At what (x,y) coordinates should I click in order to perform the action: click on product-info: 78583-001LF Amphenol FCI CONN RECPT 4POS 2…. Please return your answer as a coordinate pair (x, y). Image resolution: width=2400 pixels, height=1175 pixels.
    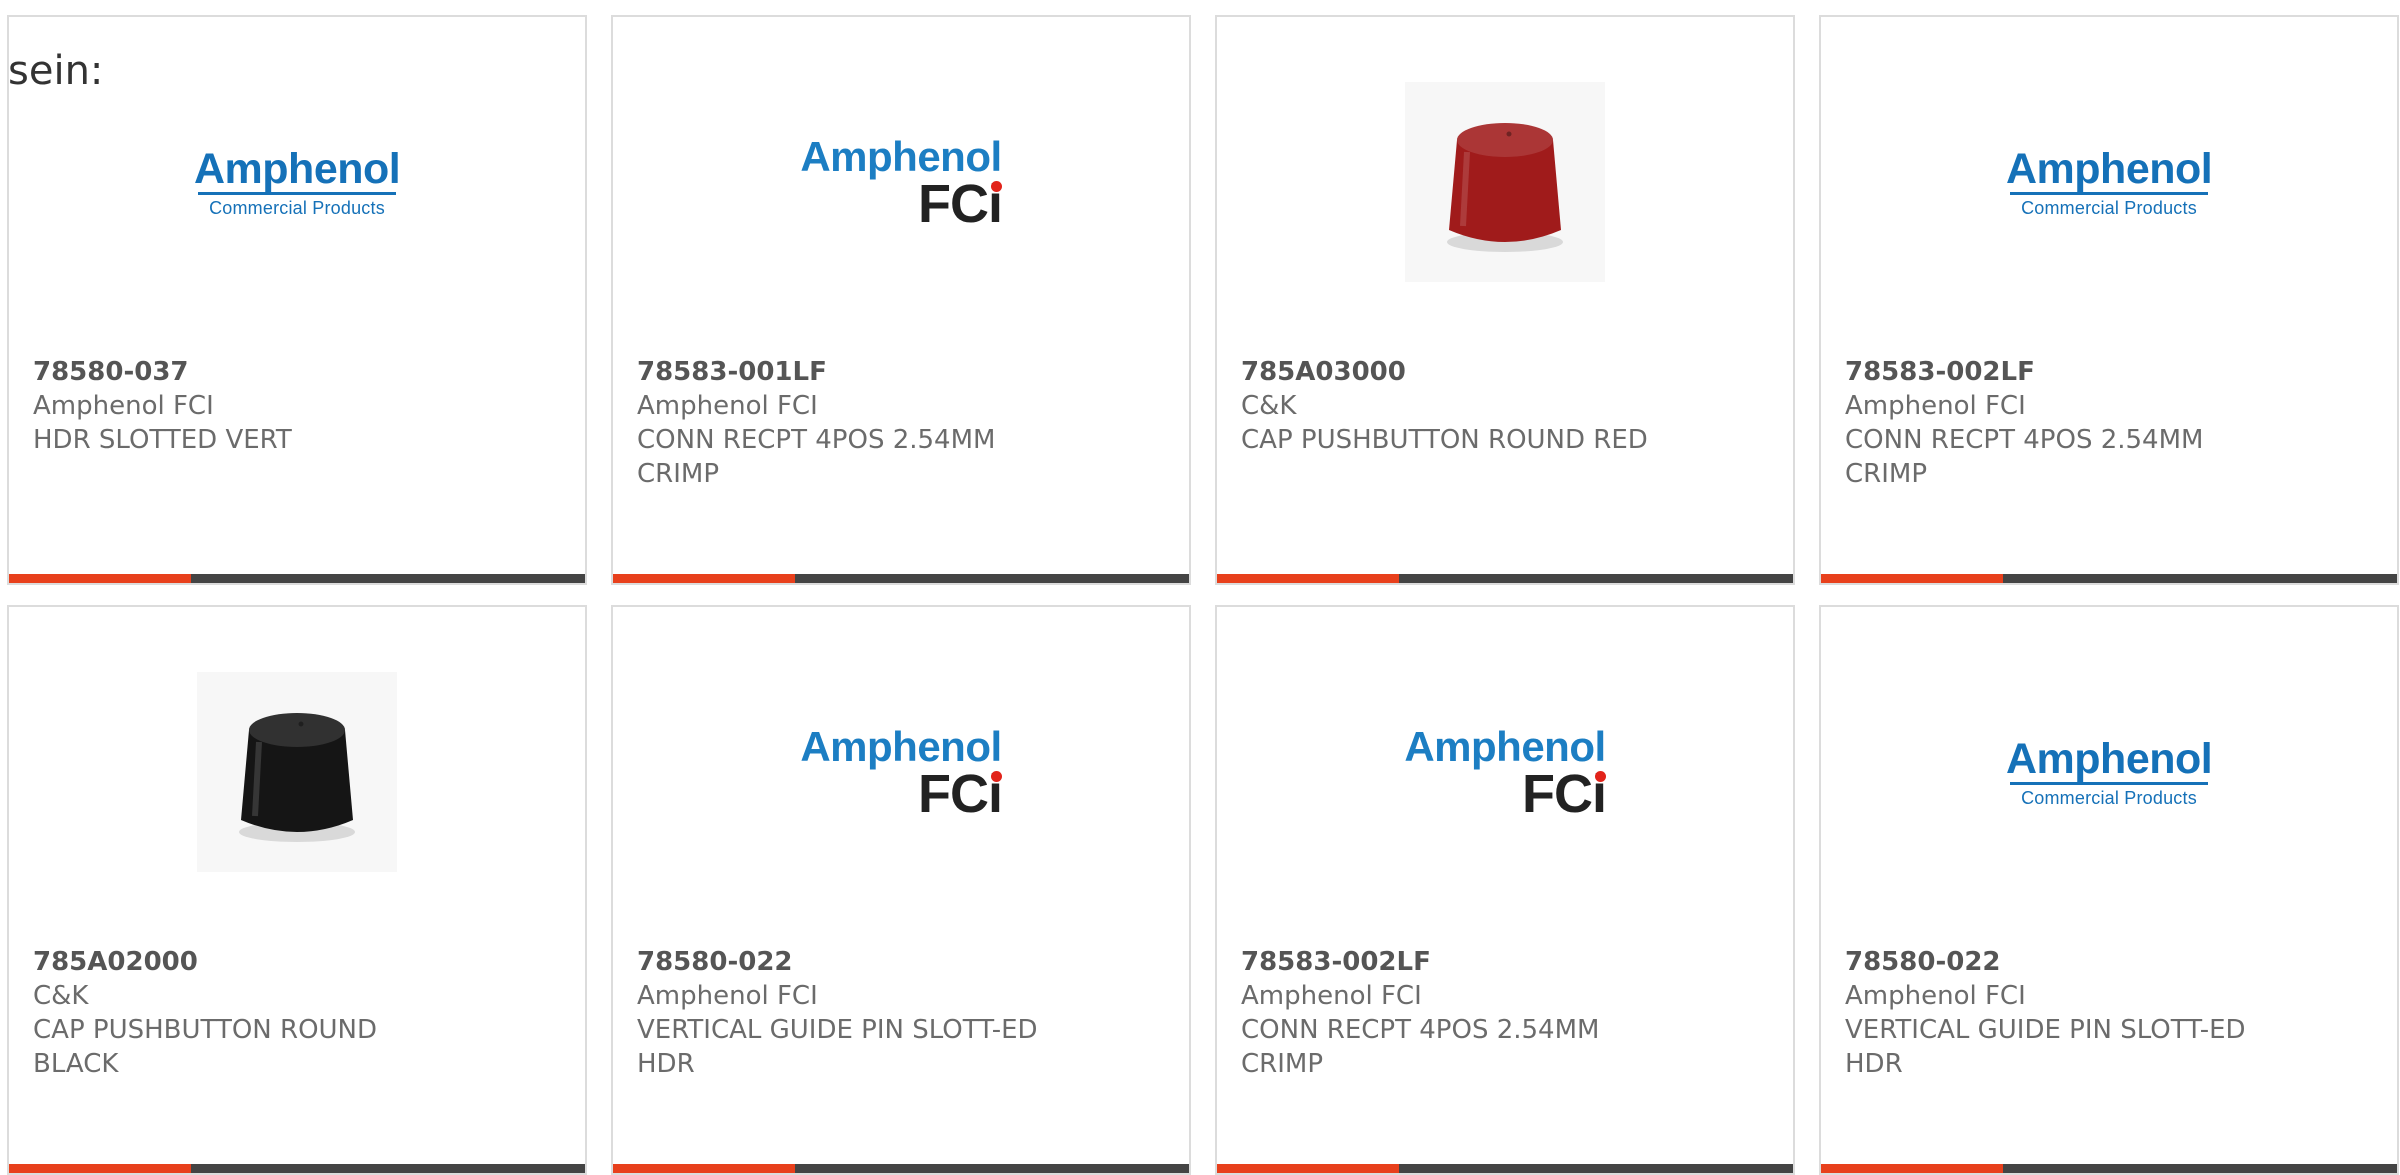
    Looking at the image, I should click on (901, 423).